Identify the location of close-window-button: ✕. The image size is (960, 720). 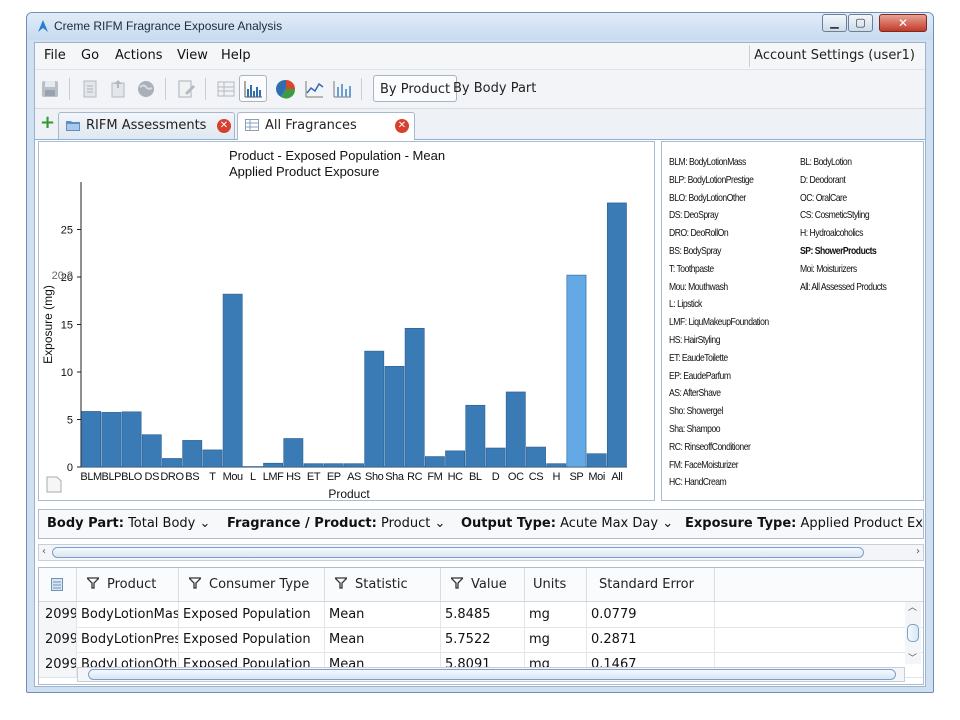
(903, 23).